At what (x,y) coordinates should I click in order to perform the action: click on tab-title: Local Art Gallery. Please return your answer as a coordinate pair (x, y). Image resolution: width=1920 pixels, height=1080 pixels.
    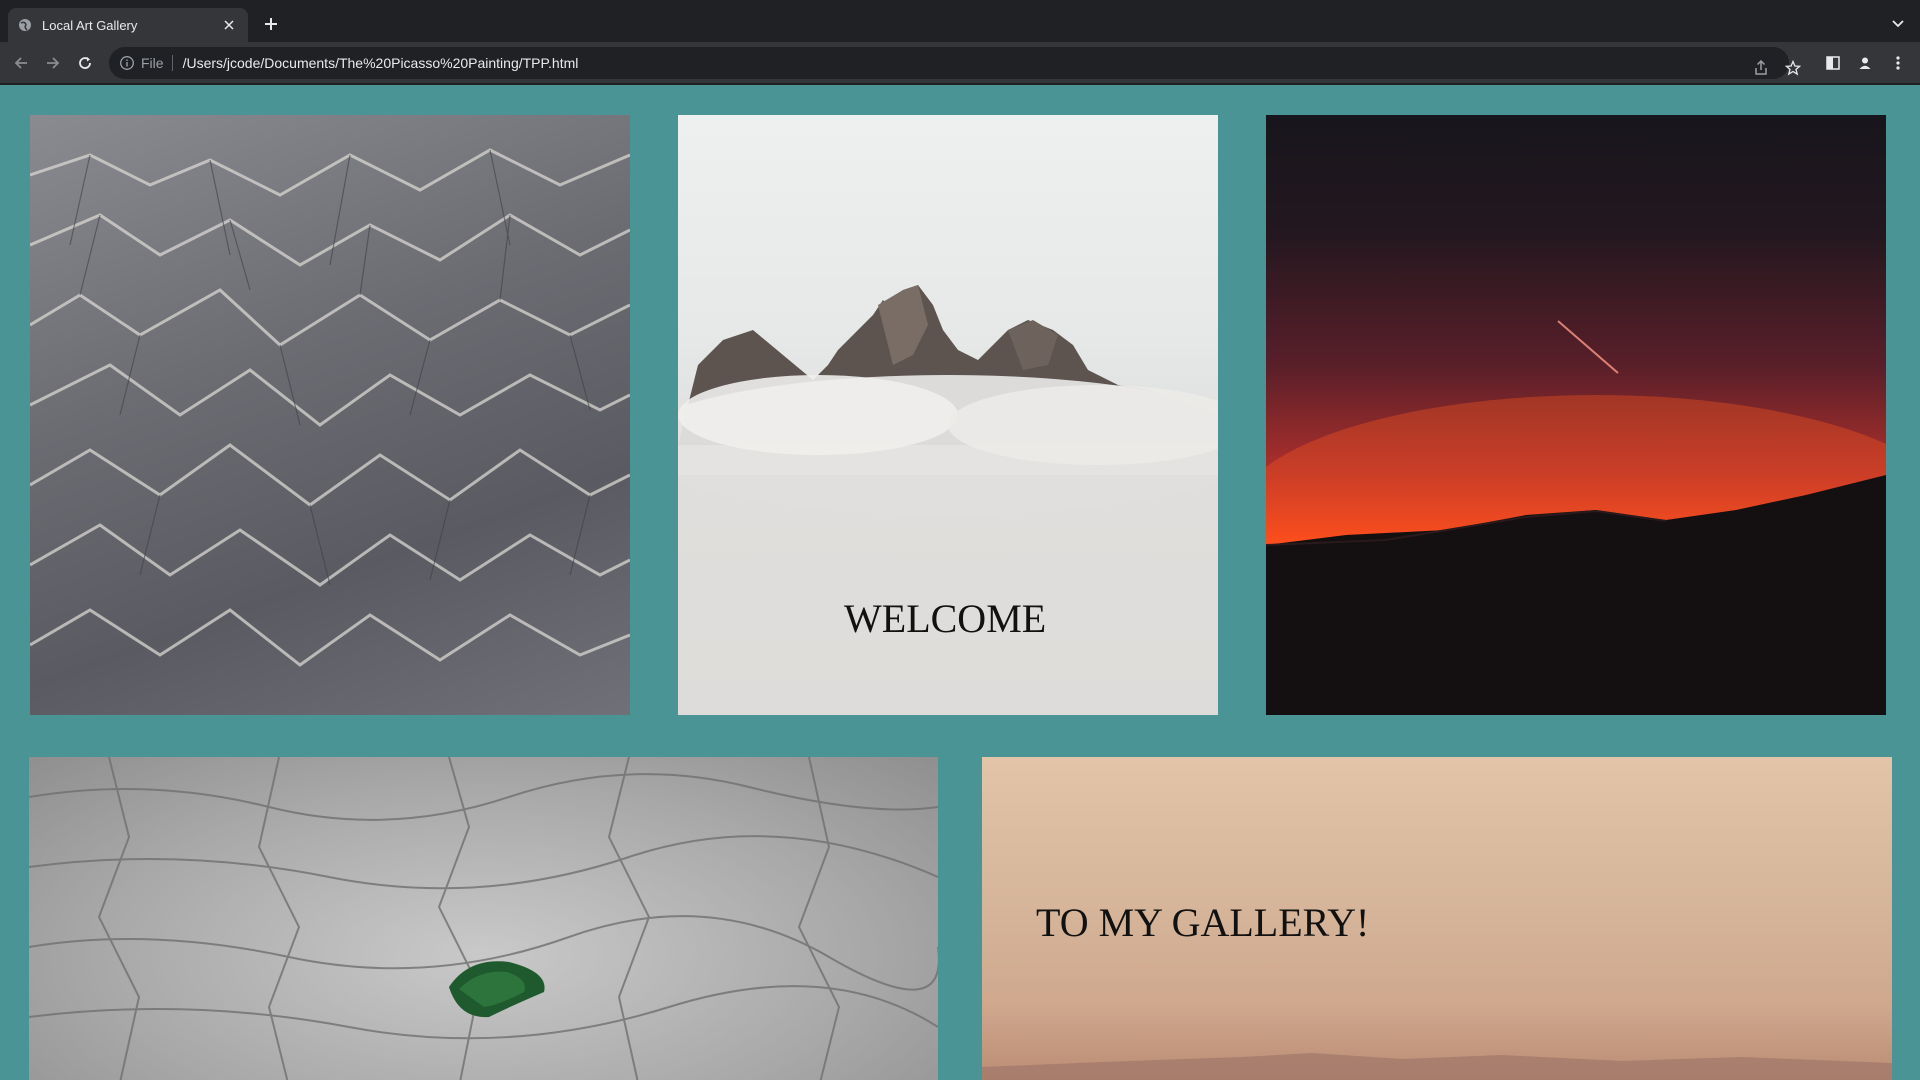
    Looking at the image, I should click on (90, 25).